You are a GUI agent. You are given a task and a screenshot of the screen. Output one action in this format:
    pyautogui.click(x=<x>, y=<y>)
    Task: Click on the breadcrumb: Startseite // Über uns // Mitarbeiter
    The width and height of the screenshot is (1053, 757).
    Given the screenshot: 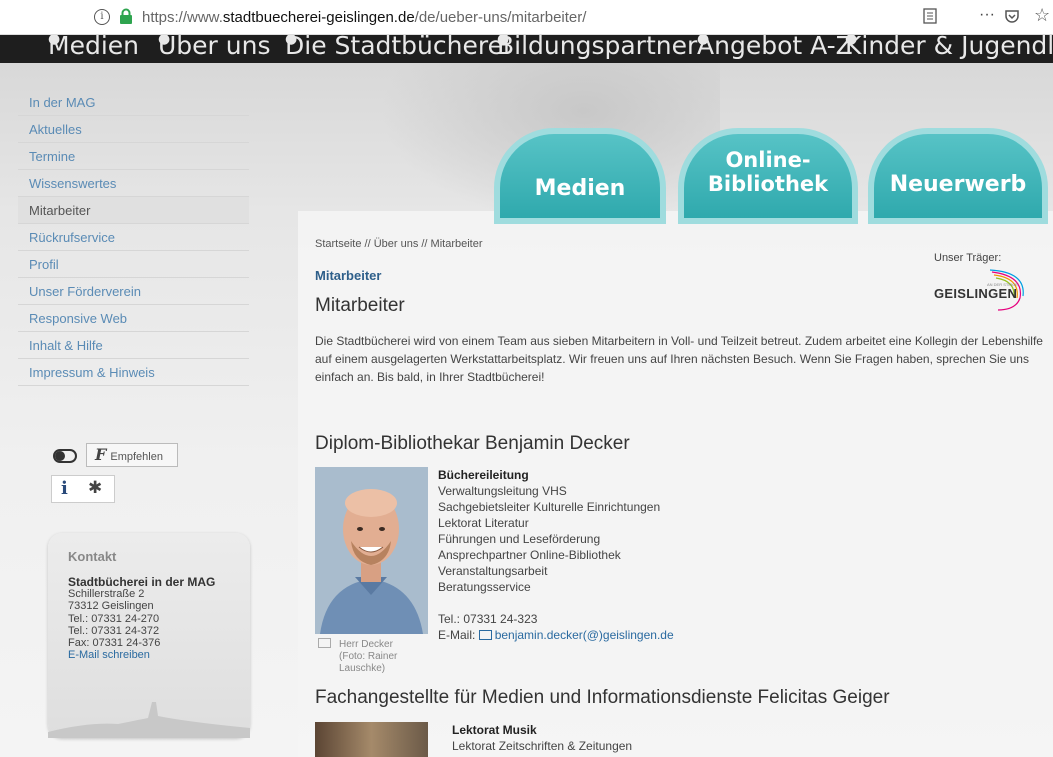 What is the action you would take?
    pyautogui.click(x=399, y=244)
    